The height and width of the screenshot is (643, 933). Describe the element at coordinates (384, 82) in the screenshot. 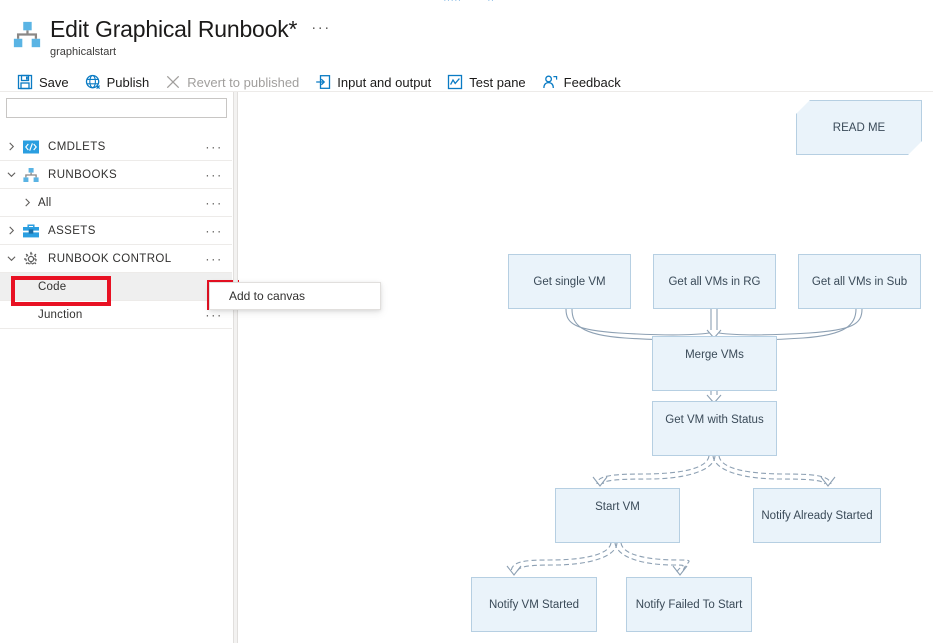

I see `input-and-output-label: Input and output` at that location.